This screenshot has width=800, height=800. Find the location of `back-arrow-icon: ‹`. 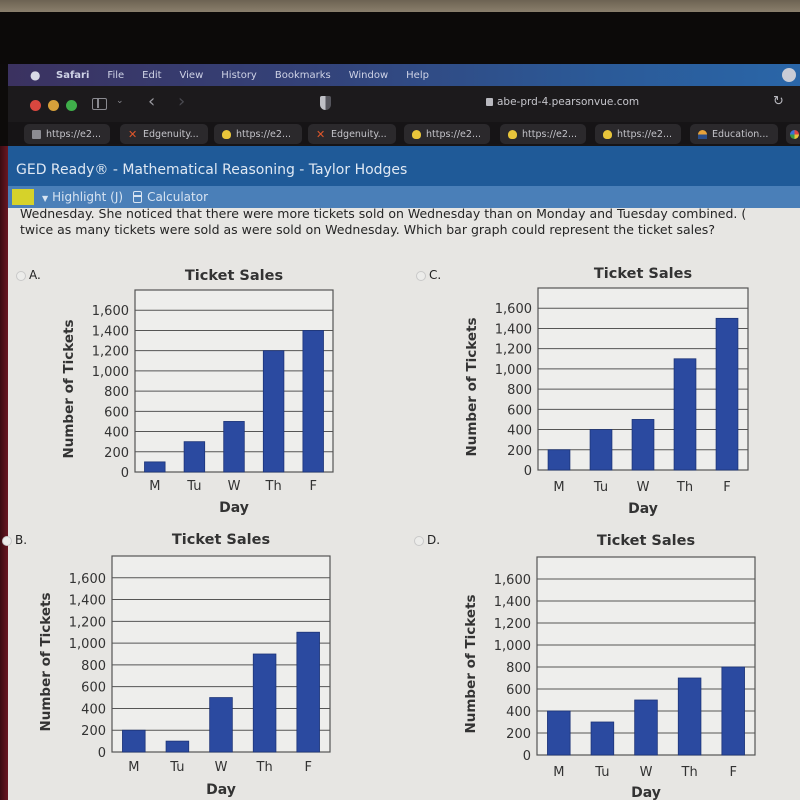

back-arrow-icon: ‹ is located at coordinates (151, 101).